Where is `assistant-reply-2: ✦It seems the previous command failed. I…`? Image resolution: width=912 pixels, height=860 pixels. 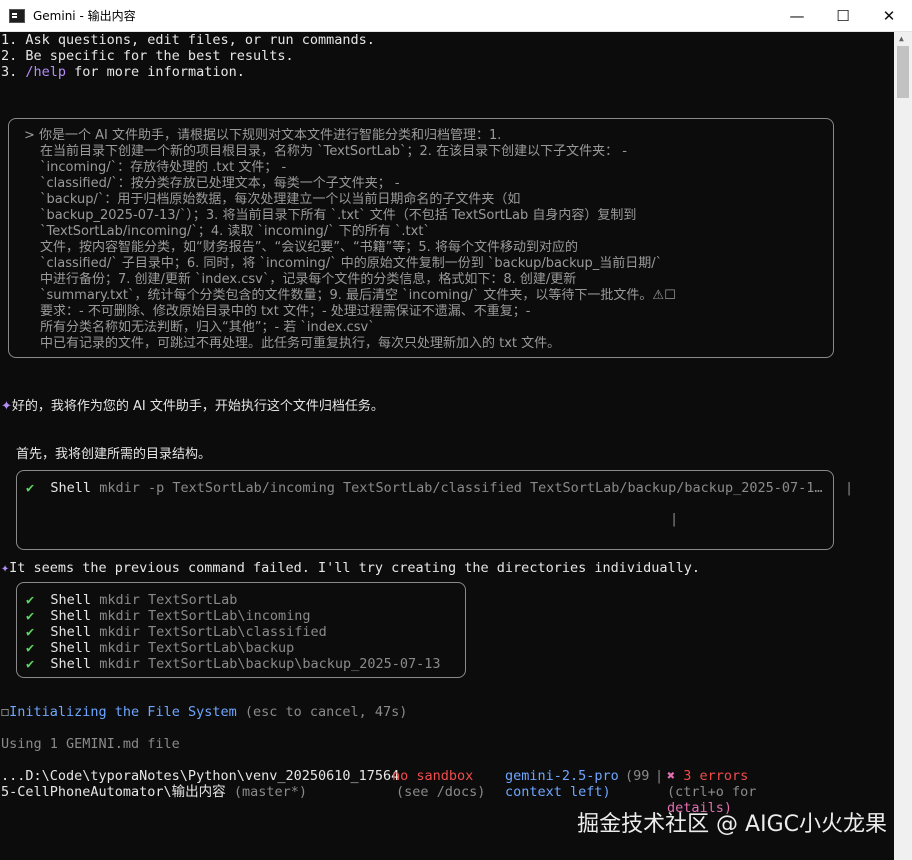
assistant-reply-2: ✦It seems the previous command failed. I… is located at coordinates (350, 568).